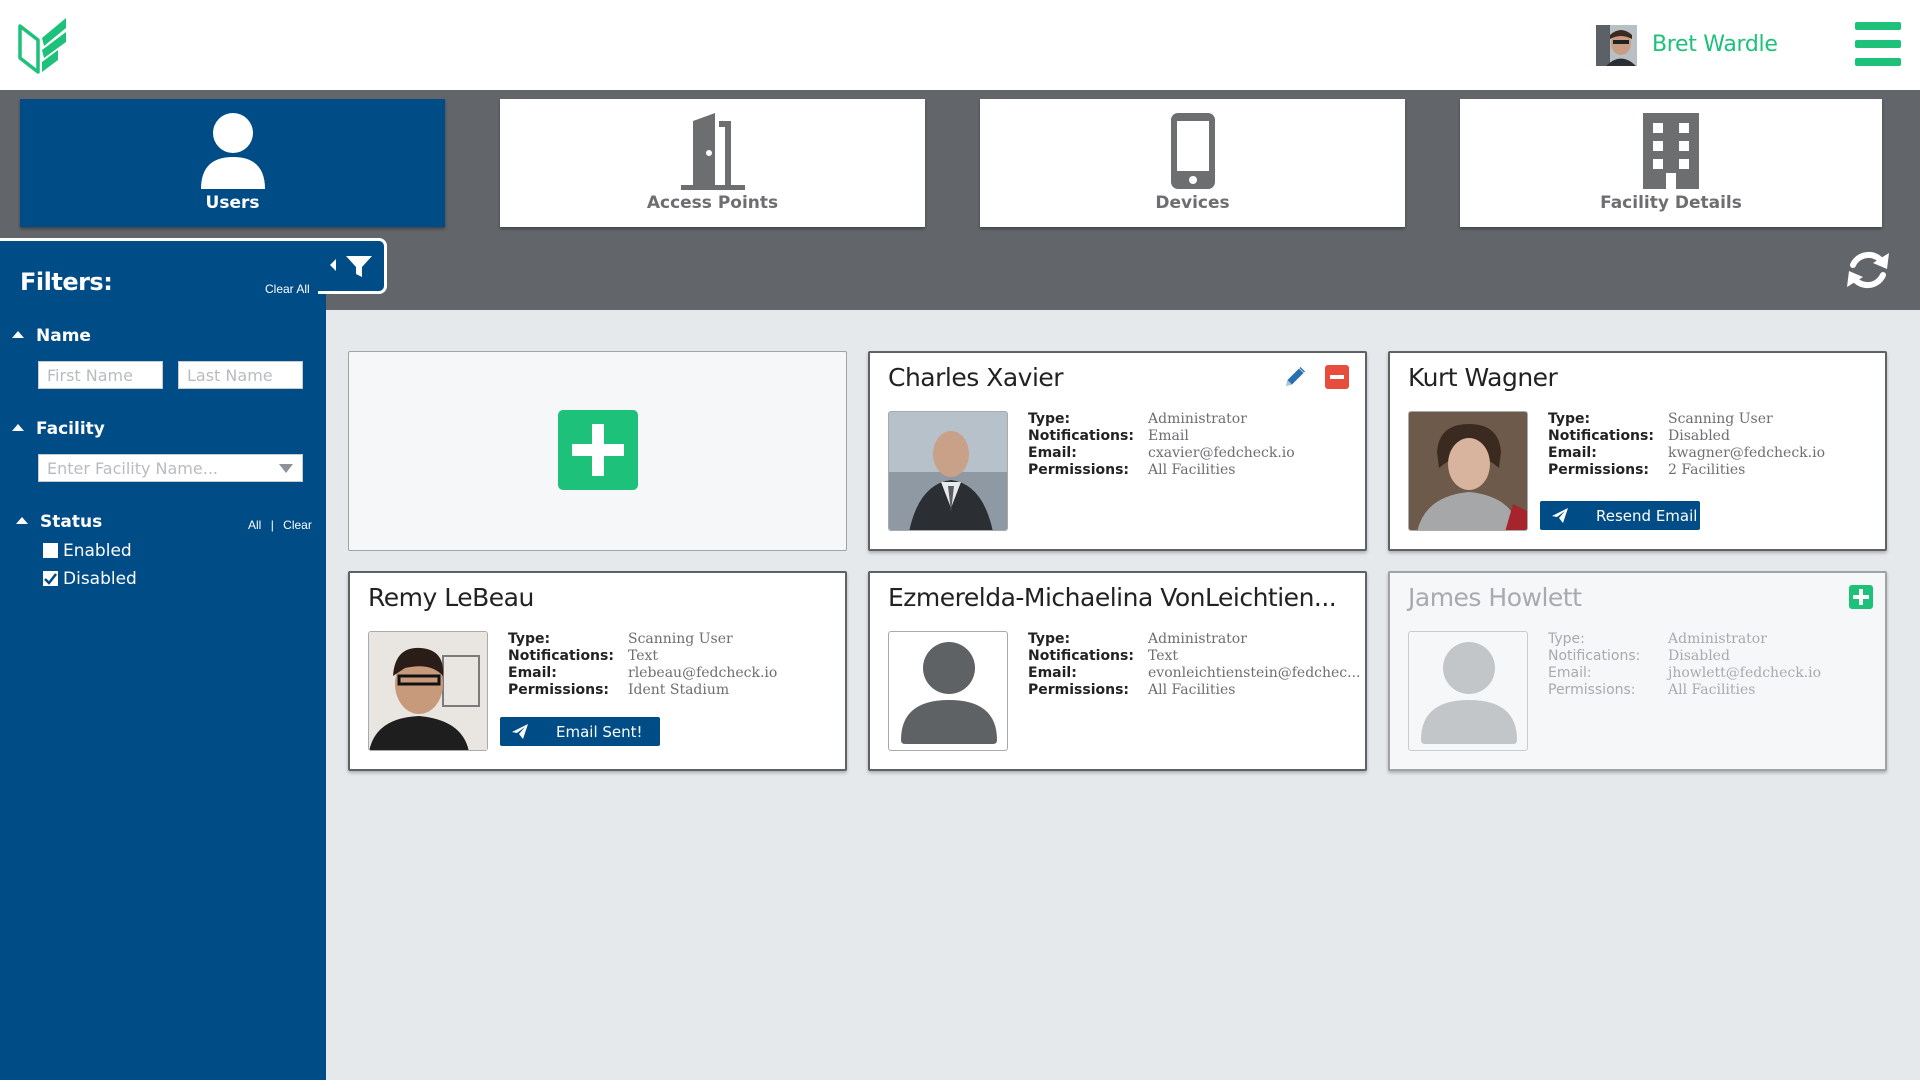 This screenshot has height=1080, width=1920. Describe the element at coordinates (1707, 470) in the screenshot. I see `value-permissions: 2 Facilities` at that location.